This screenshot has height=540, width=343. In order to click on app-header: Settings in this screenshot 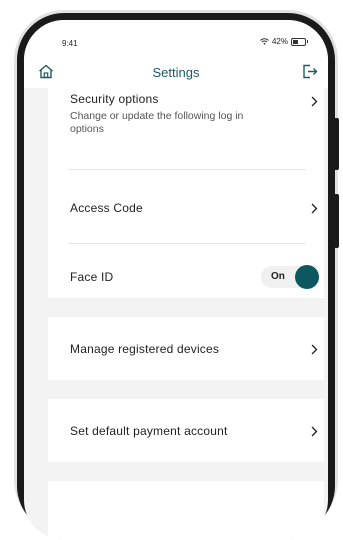, I will do `click(176, 72)`.